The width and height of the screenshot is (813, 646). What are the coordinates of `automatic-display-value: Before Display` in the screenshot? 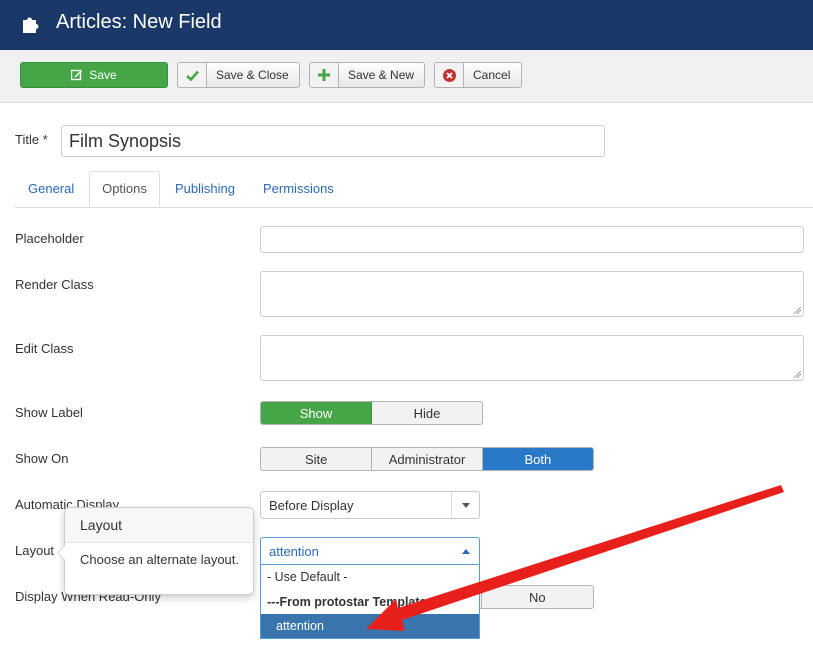 It's located at (311, 505).